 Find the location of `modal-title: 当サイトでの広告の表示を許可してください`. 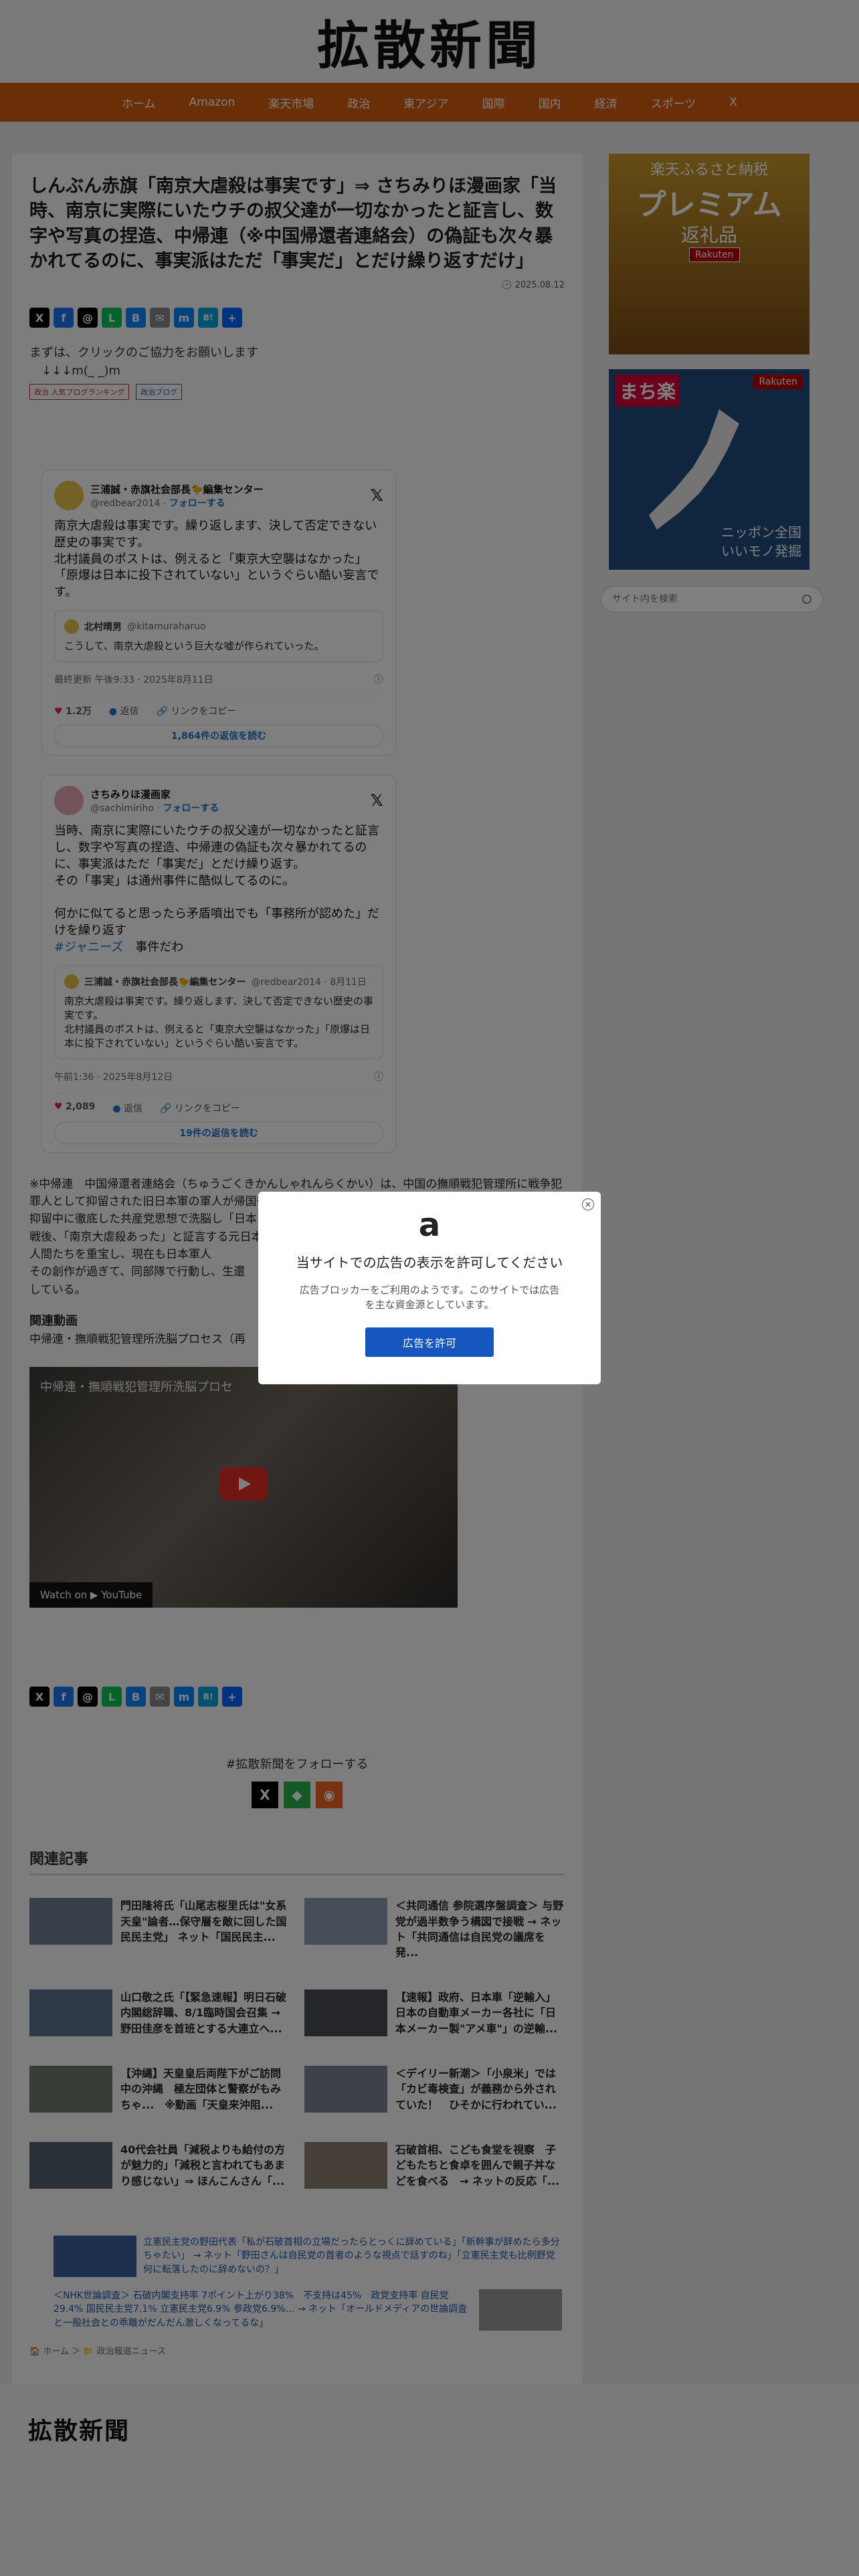

modal-title: 当サイトでの広告の表示を許可してください is located at coordinates (429, 1263).